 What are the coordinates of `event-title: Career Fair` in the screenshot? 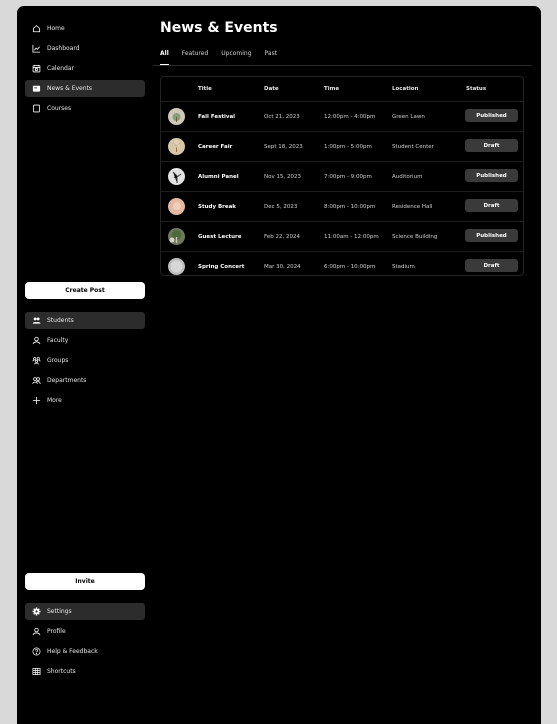 It's located at (215, 147).